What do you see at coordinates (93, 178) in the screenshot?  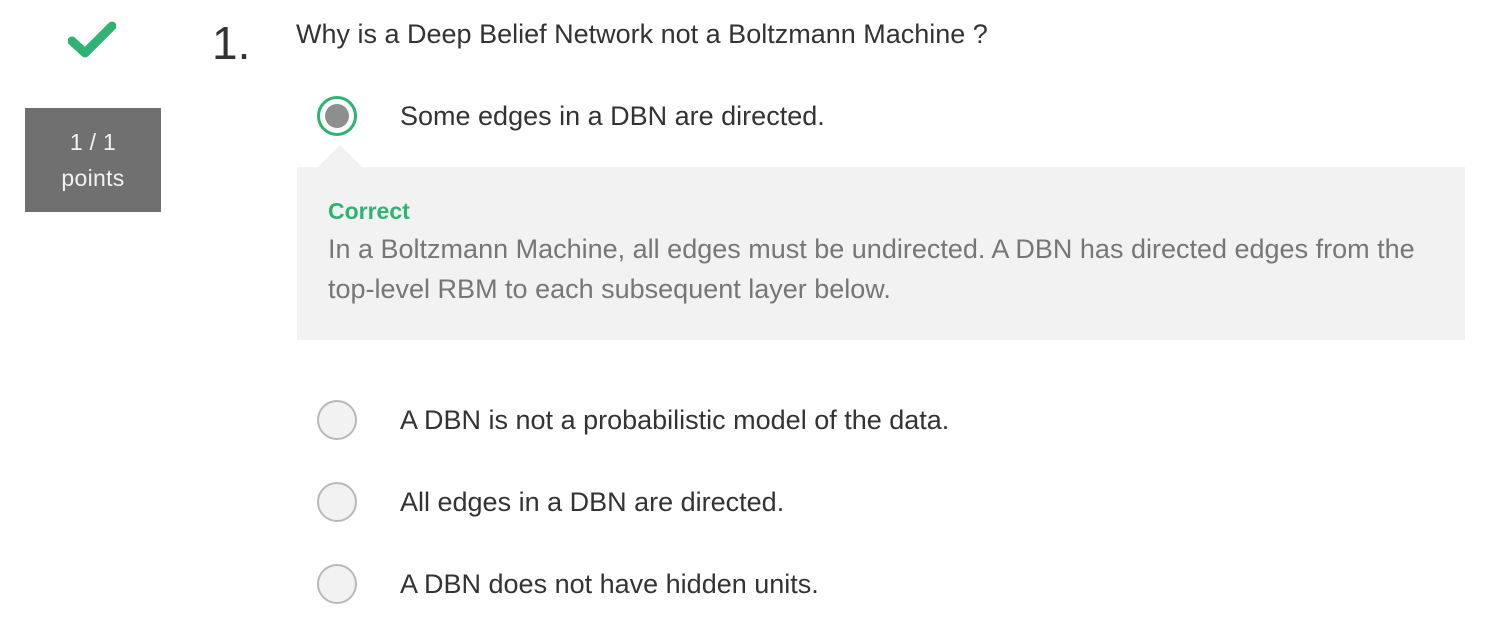 I see `points-label: points` at bounding box center [93, 178].